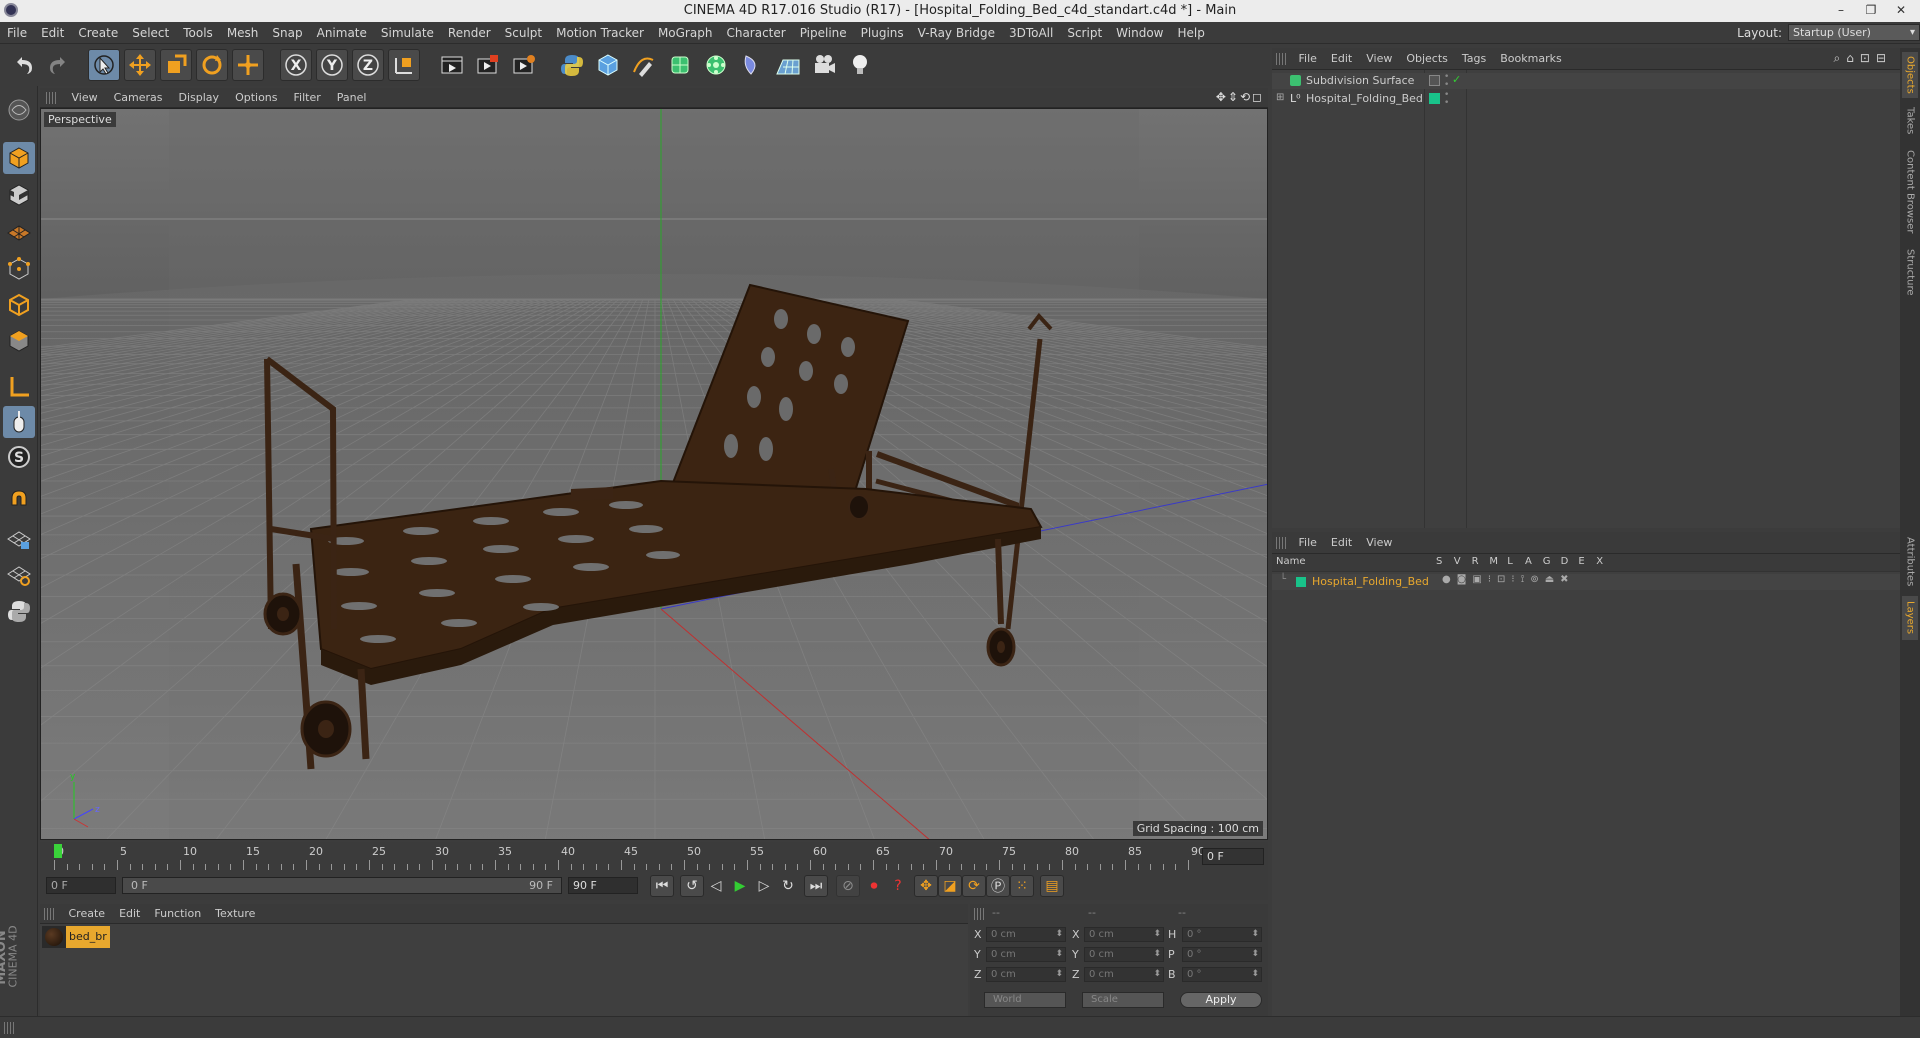 This screenshot has height=1038, width=1920. I want to click on viewport-navigation-icons: ✥⇕⟲◻, so click(1240, 97).